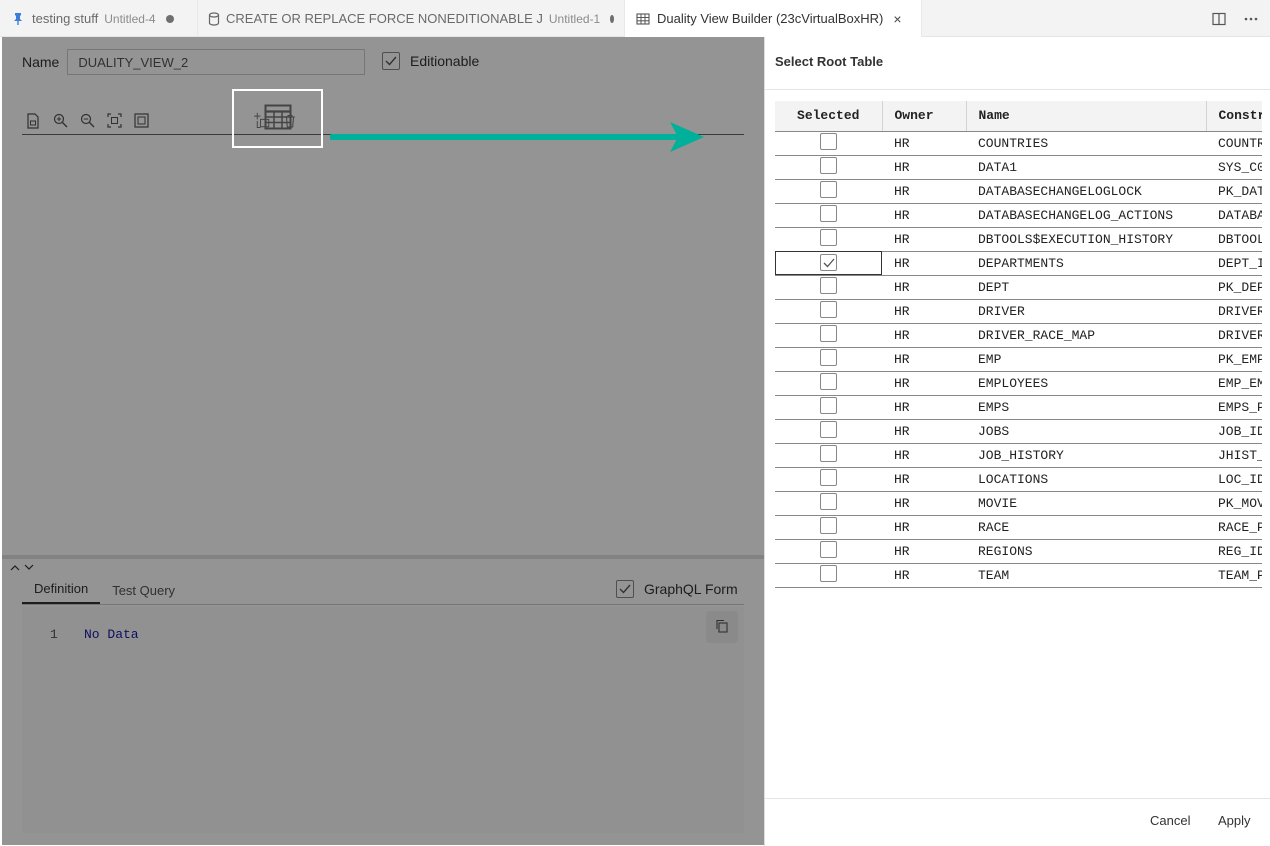  I want to click on zoom-out-icon, so click(87, 121).